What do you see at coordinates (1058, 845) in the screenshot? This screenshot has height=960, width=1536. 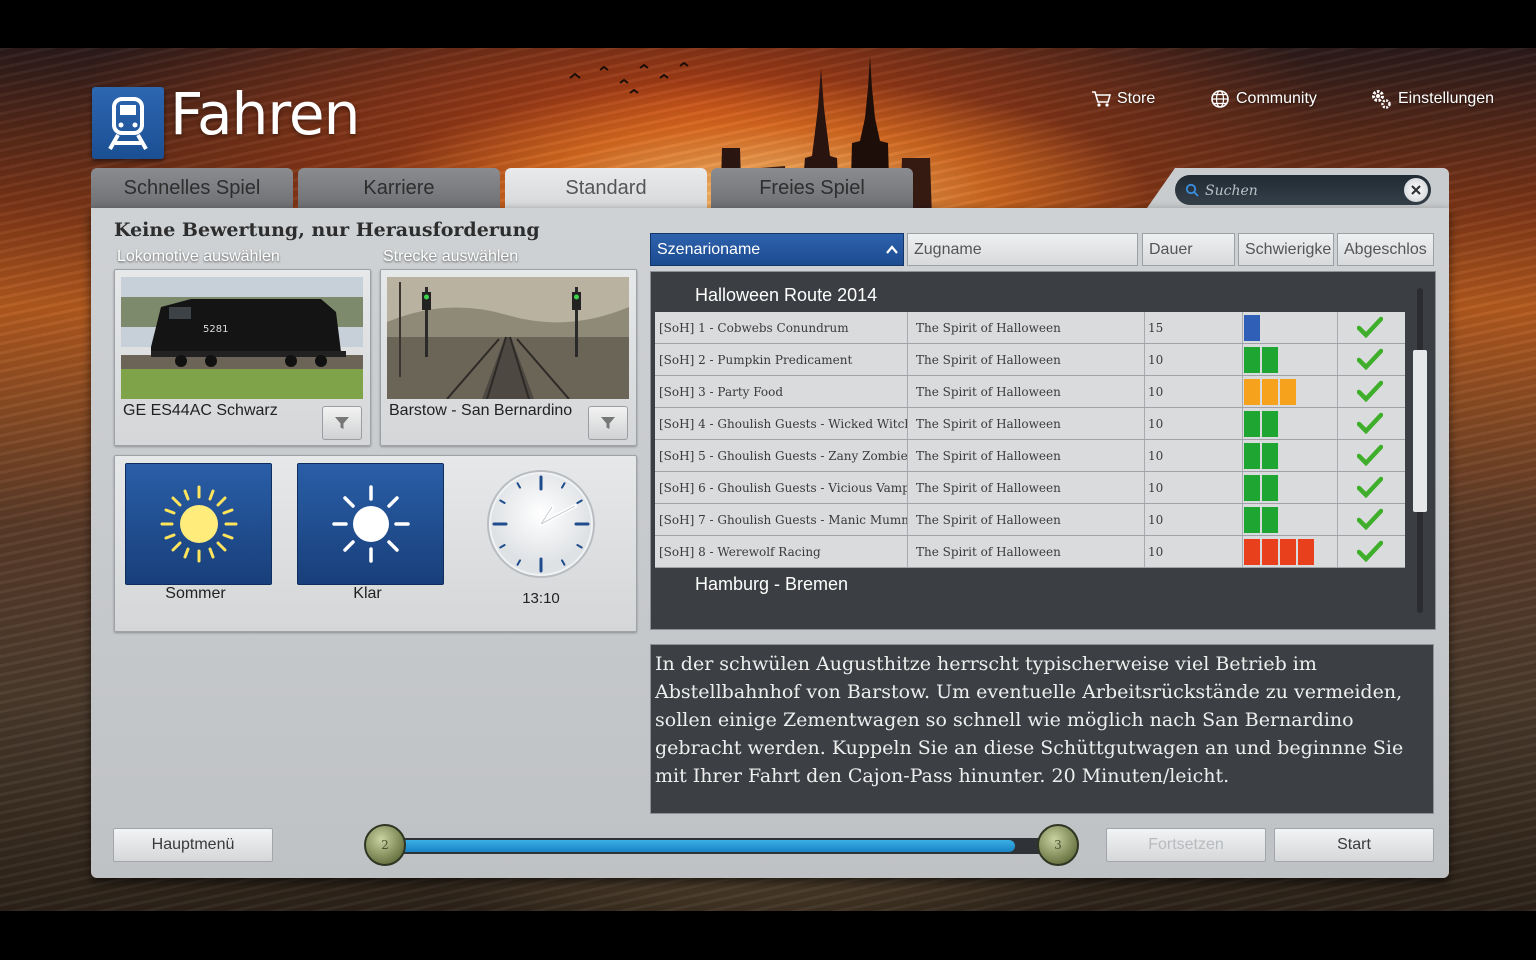 I see `step-knob-next: 3` at bounding box center [1058, 845].